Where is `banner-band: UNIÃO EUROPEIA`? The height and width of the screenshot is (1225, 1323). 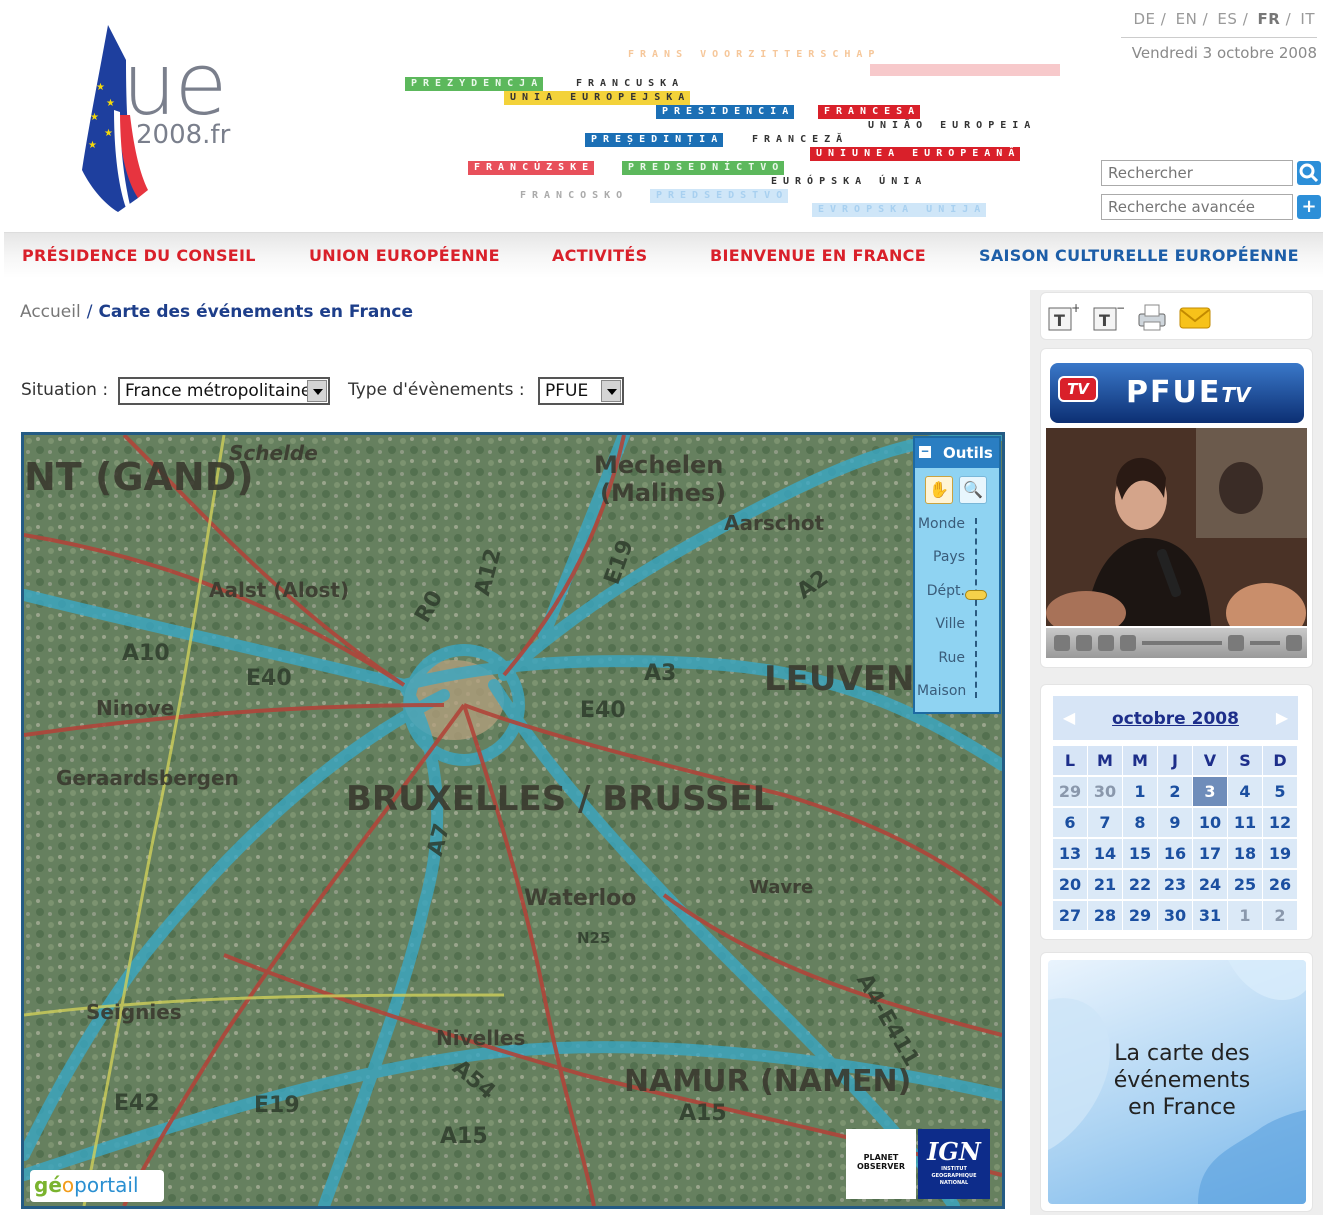
banner-band: UNIÃO EUROPEIA is located at coordinates (952, 125).